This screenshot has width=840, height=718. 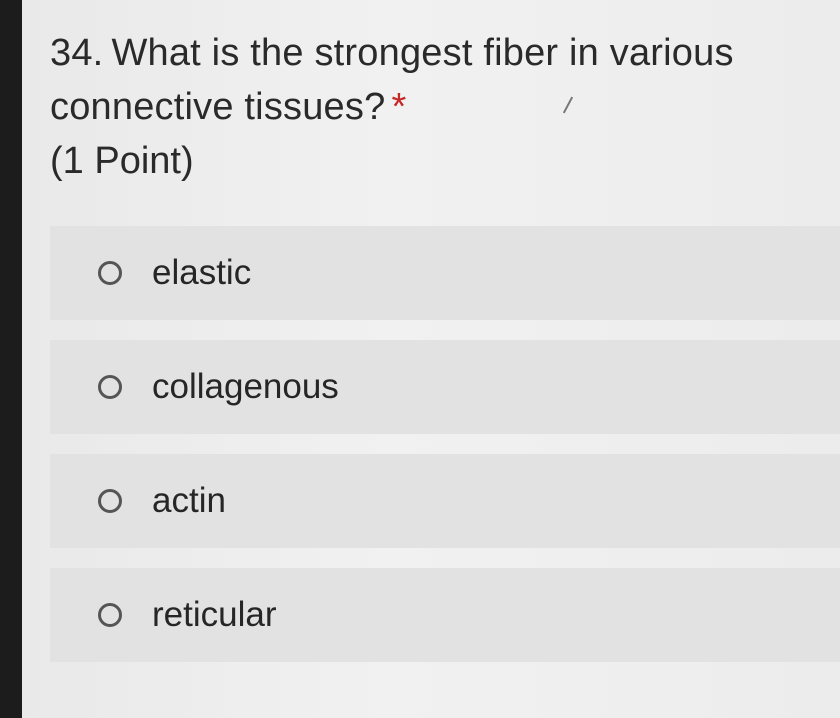 What do you see at coordinates (445, 273) in the screenshot?
I see `option-elastic: elastic` at bounding box center [445, 273].